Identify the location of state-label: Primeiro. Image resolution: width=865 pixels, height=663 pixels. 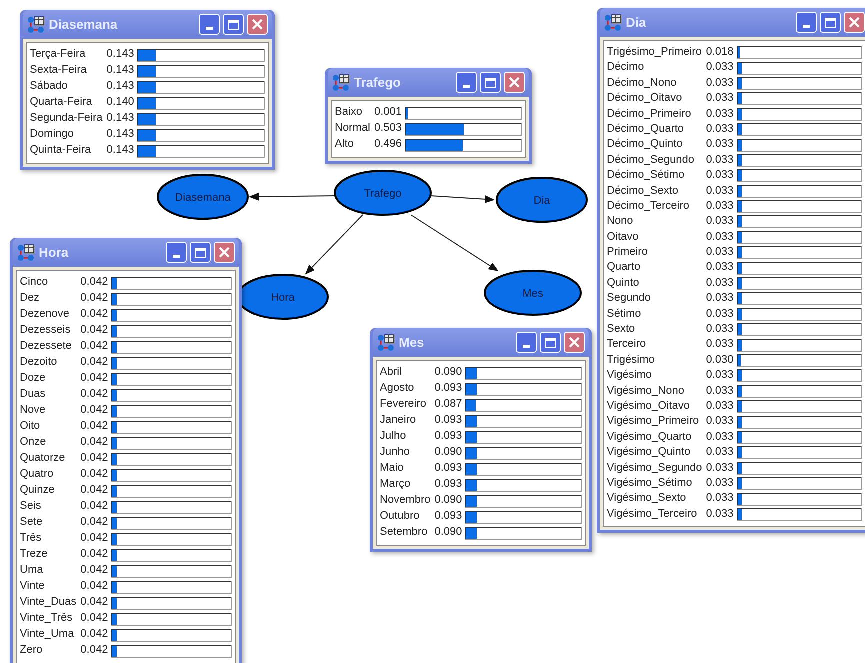
(628, 252).